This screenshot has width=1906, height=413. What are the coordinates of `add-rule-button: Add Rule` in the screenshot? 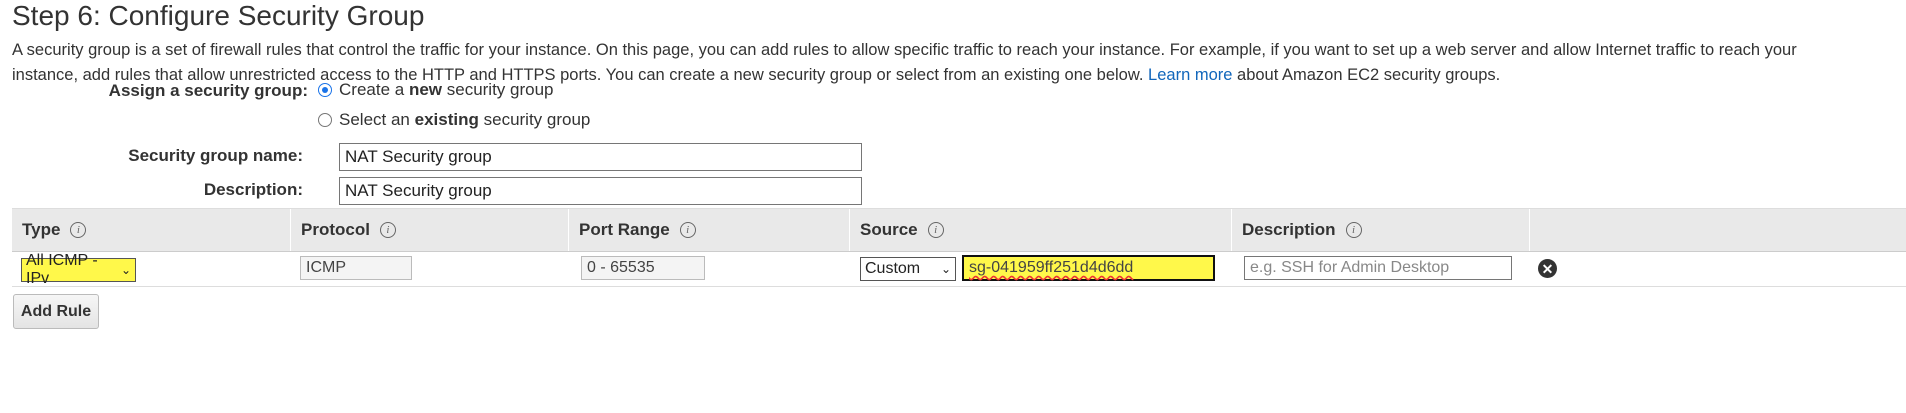 It's located at (56, 311).